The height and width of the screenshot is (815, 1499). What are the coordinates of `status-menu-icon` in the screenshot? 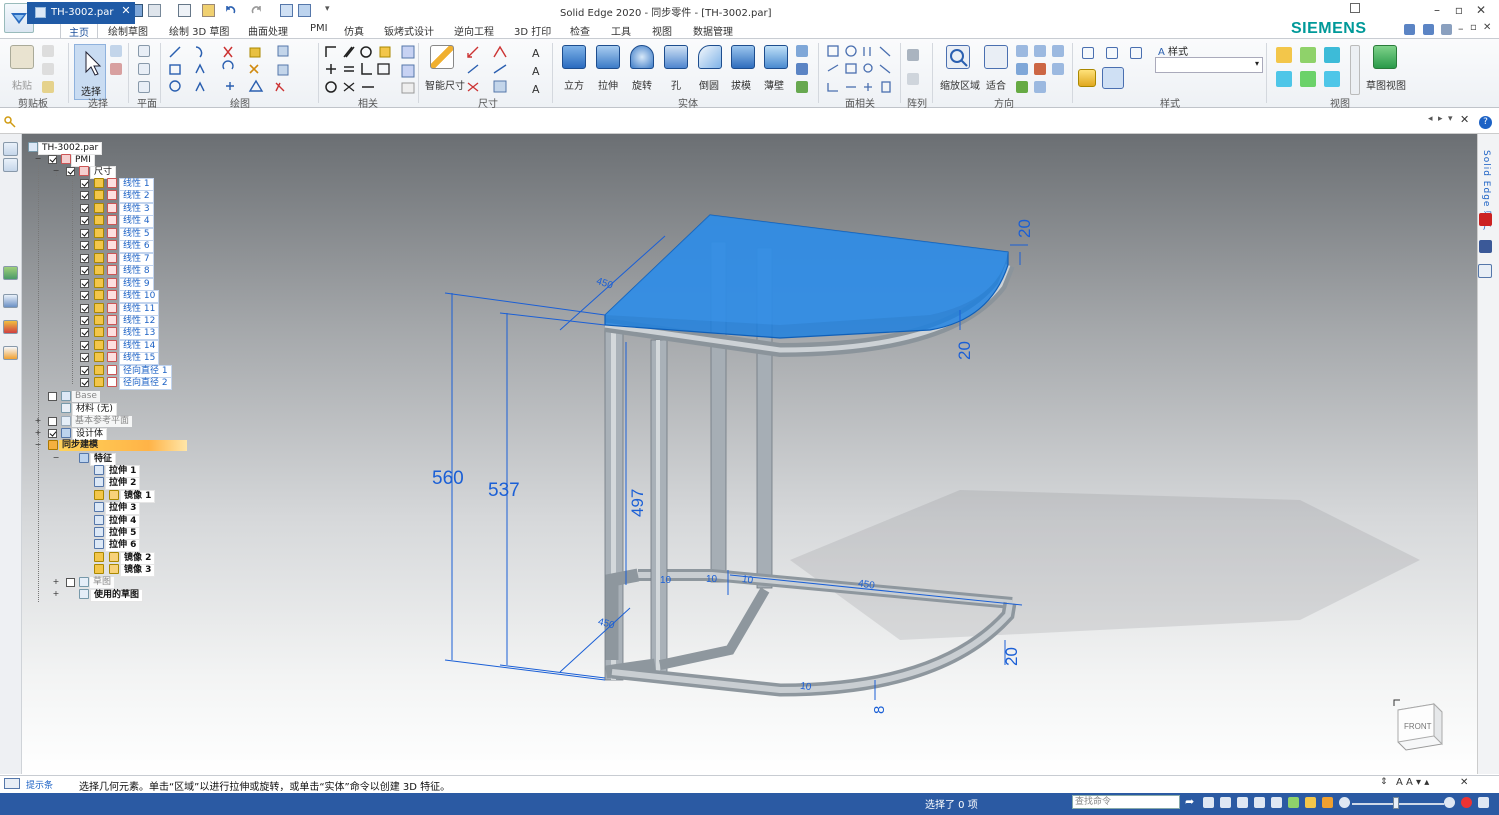 It's located at (1483, 802).